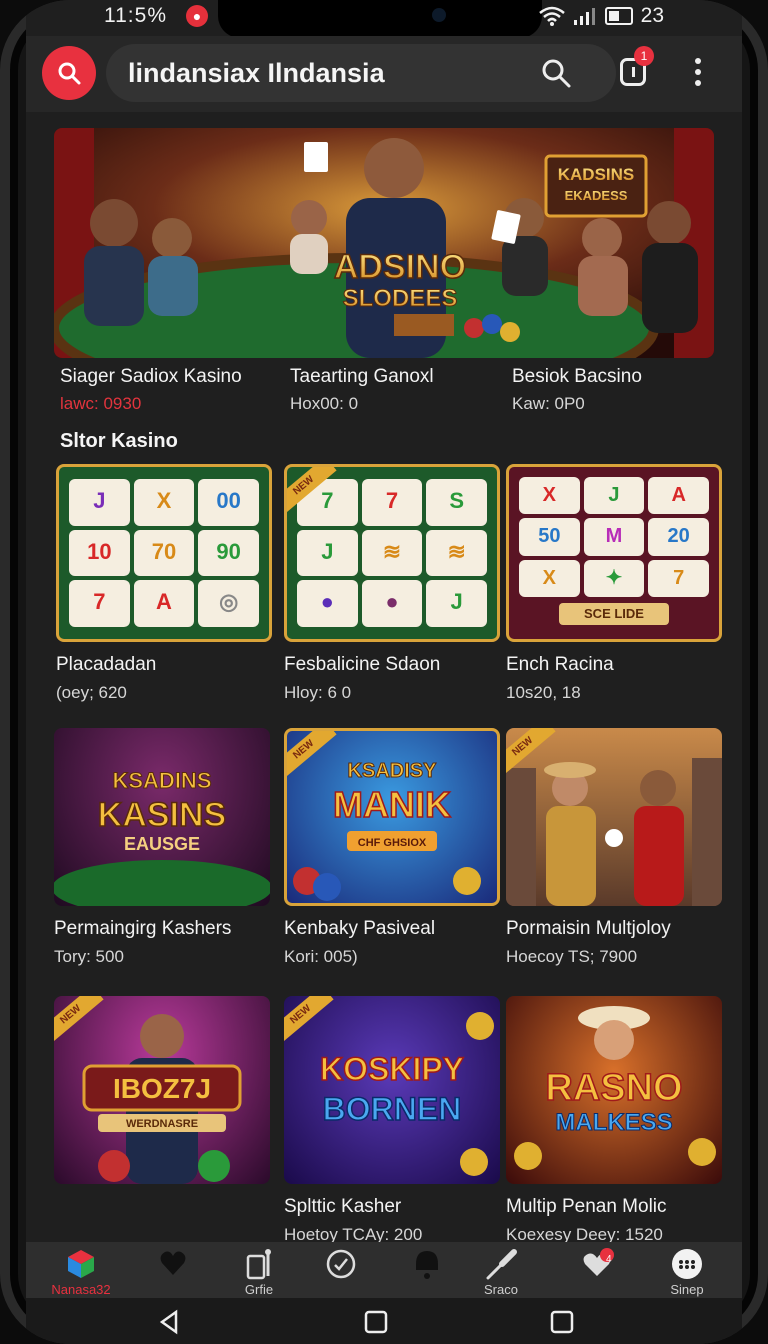  What do you see at coordinates (228, 553) in the screenshot?
I see `reel-symbol: 90` at bounding box center [228, 553].